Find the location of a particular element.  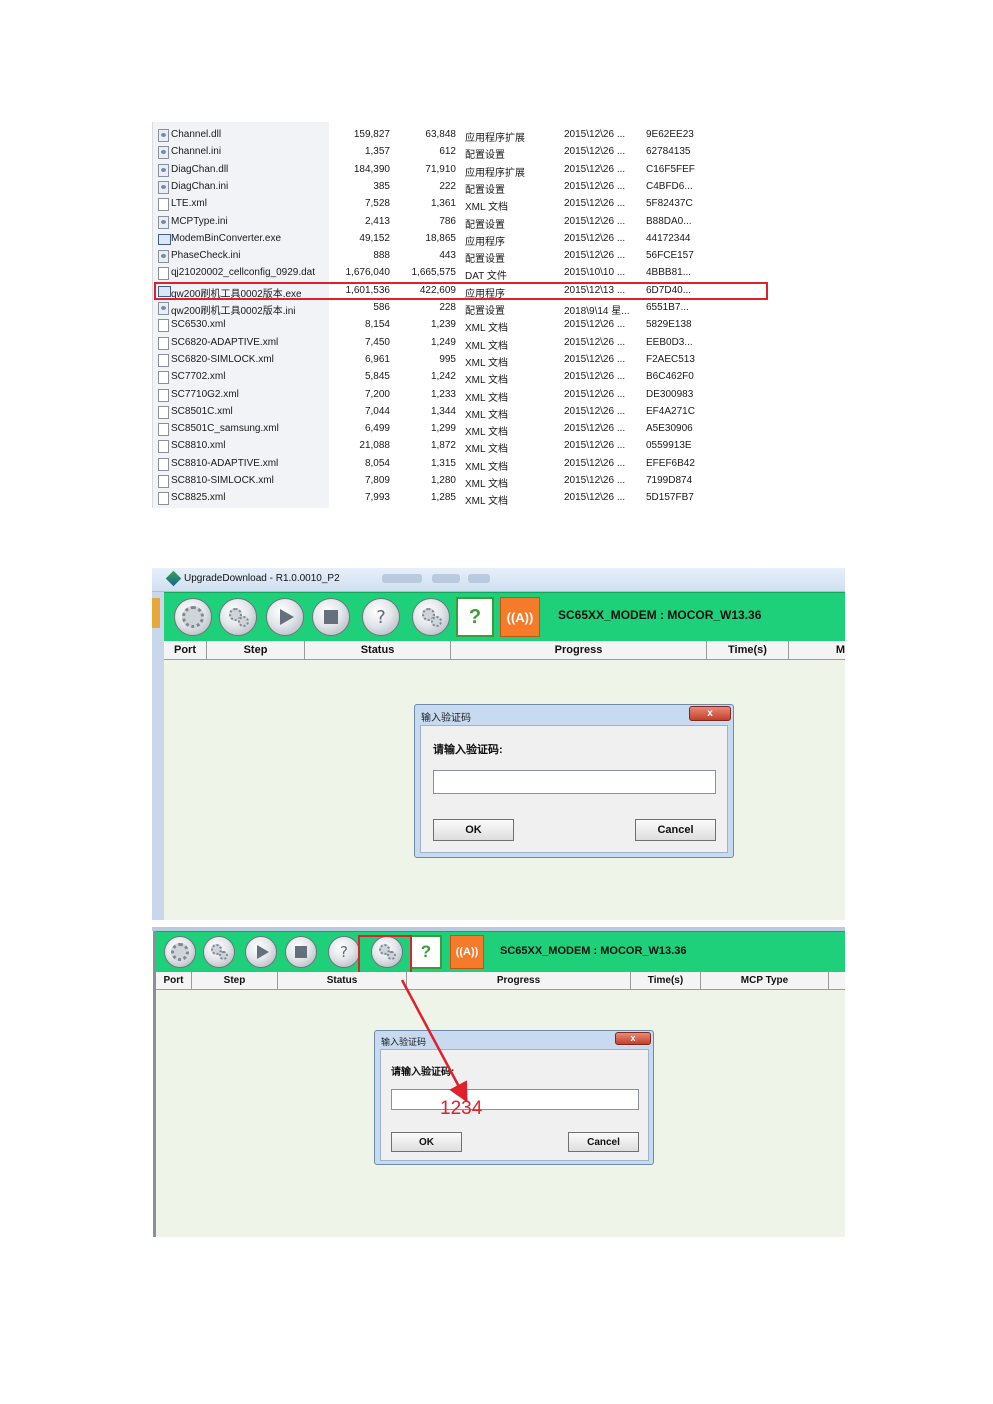

annotation-code-text: 1234 is located at coordinates (461, 1108).